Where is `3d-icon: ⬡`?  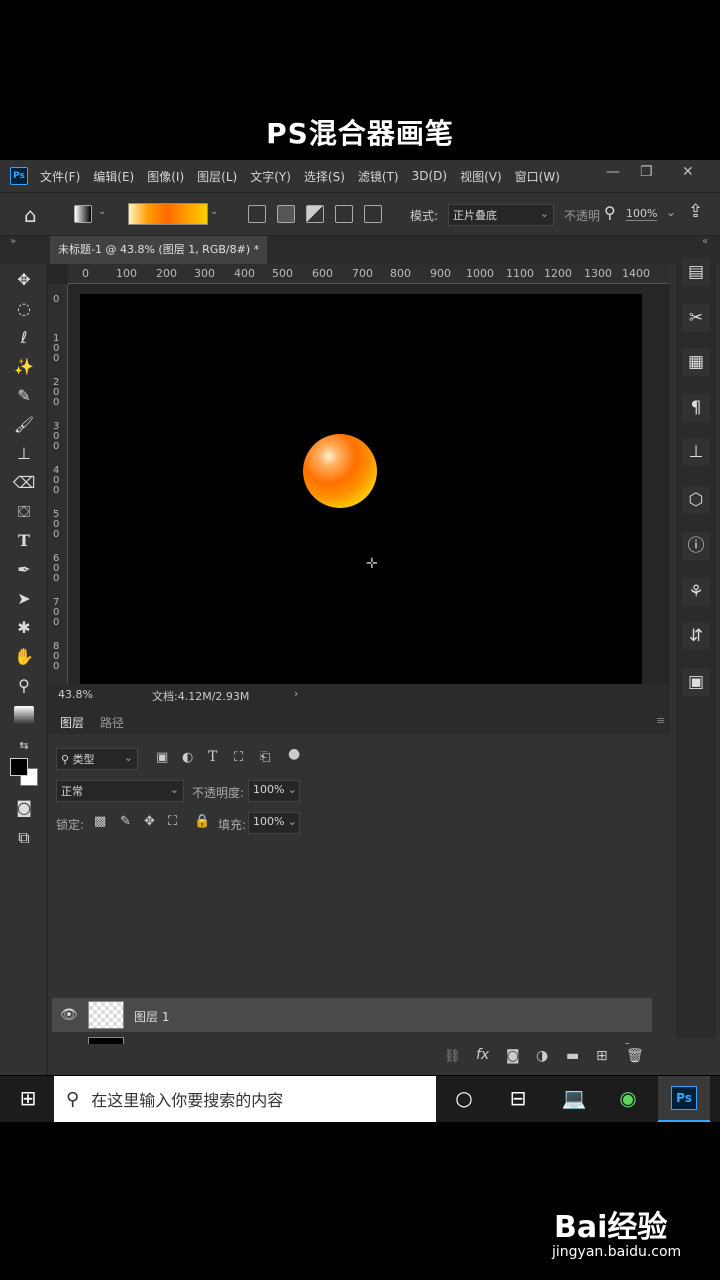 3d-icon: ⬡ is located at coordinates (696, 500).